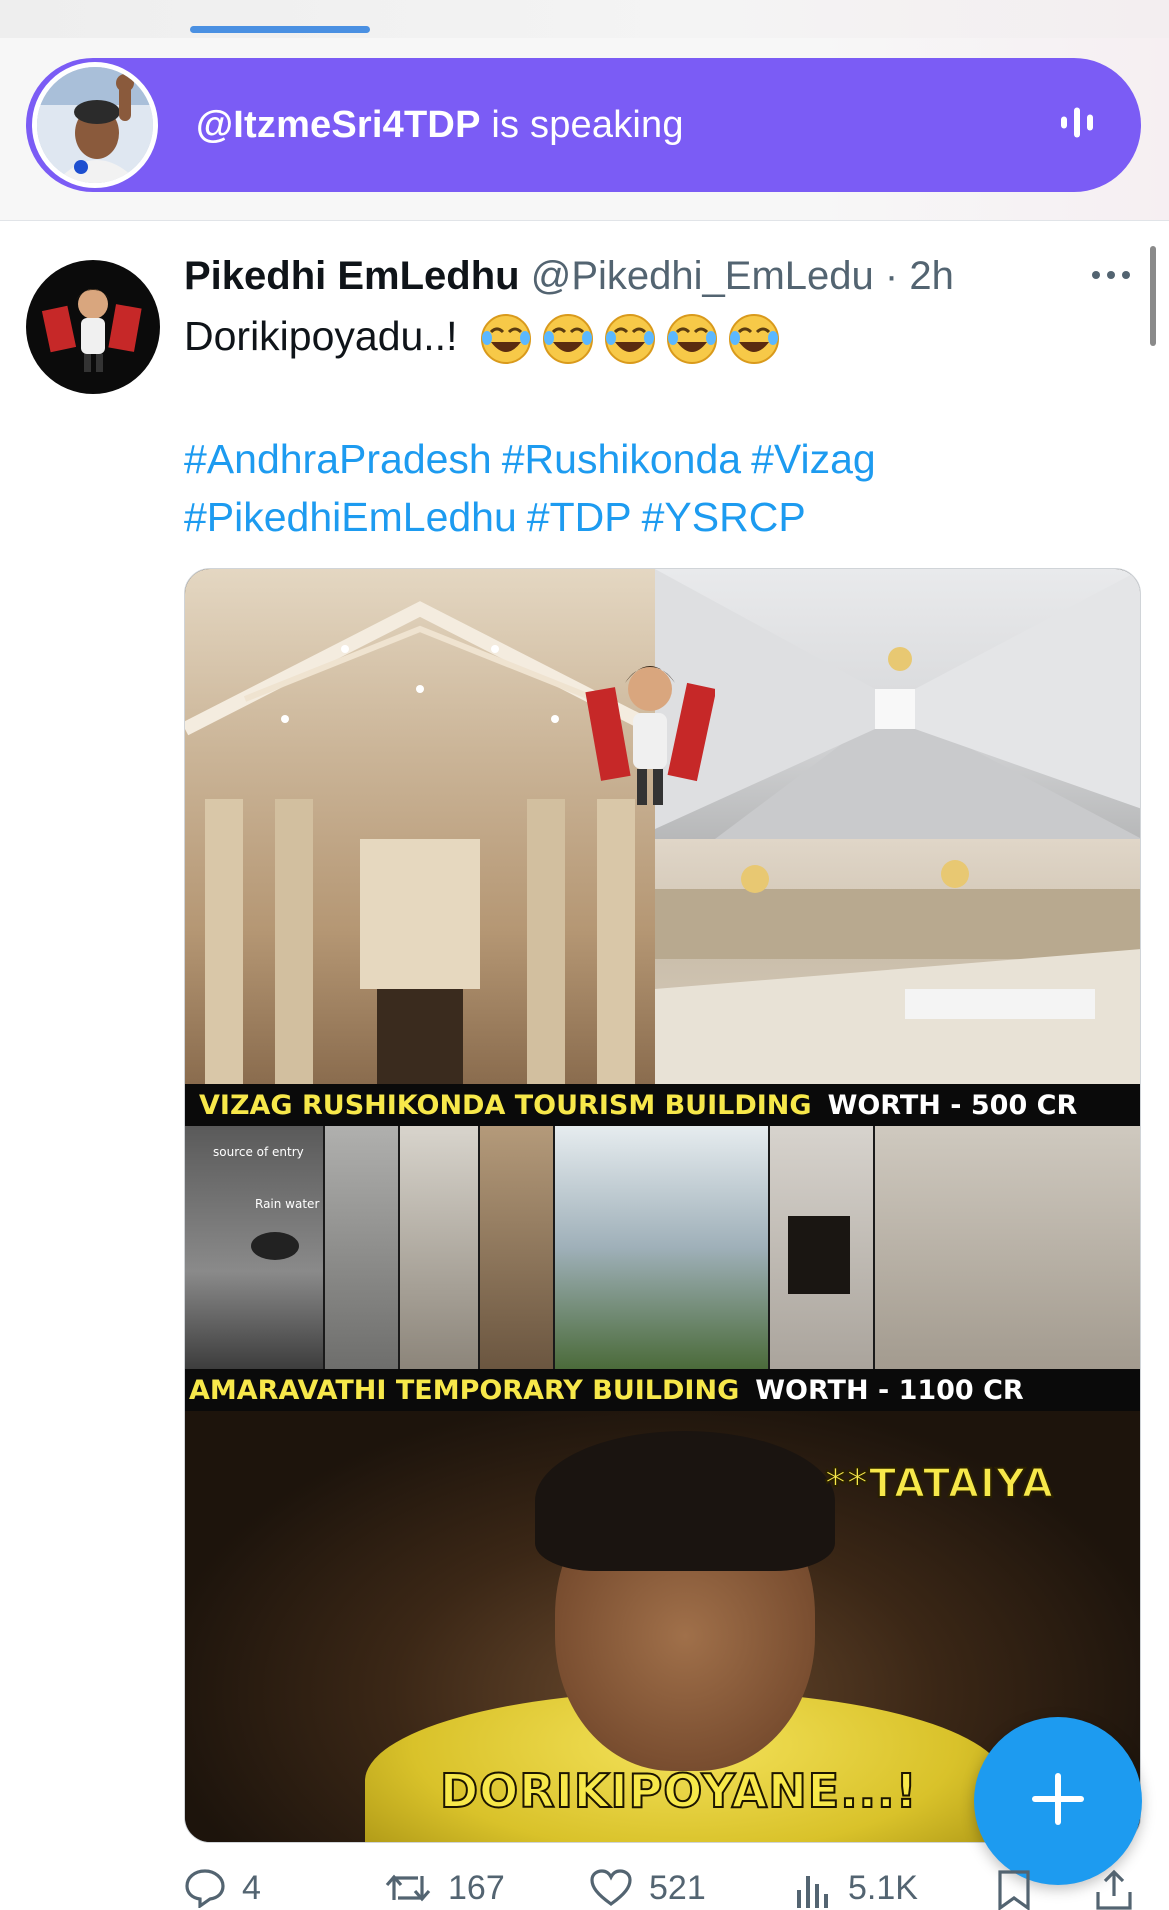 The height and width of the screenshot is (1910, 1169). What do you see at coordinates (897, 704) in the screenshot?
I see `photo-corridor` at bounding box center [897, 704].